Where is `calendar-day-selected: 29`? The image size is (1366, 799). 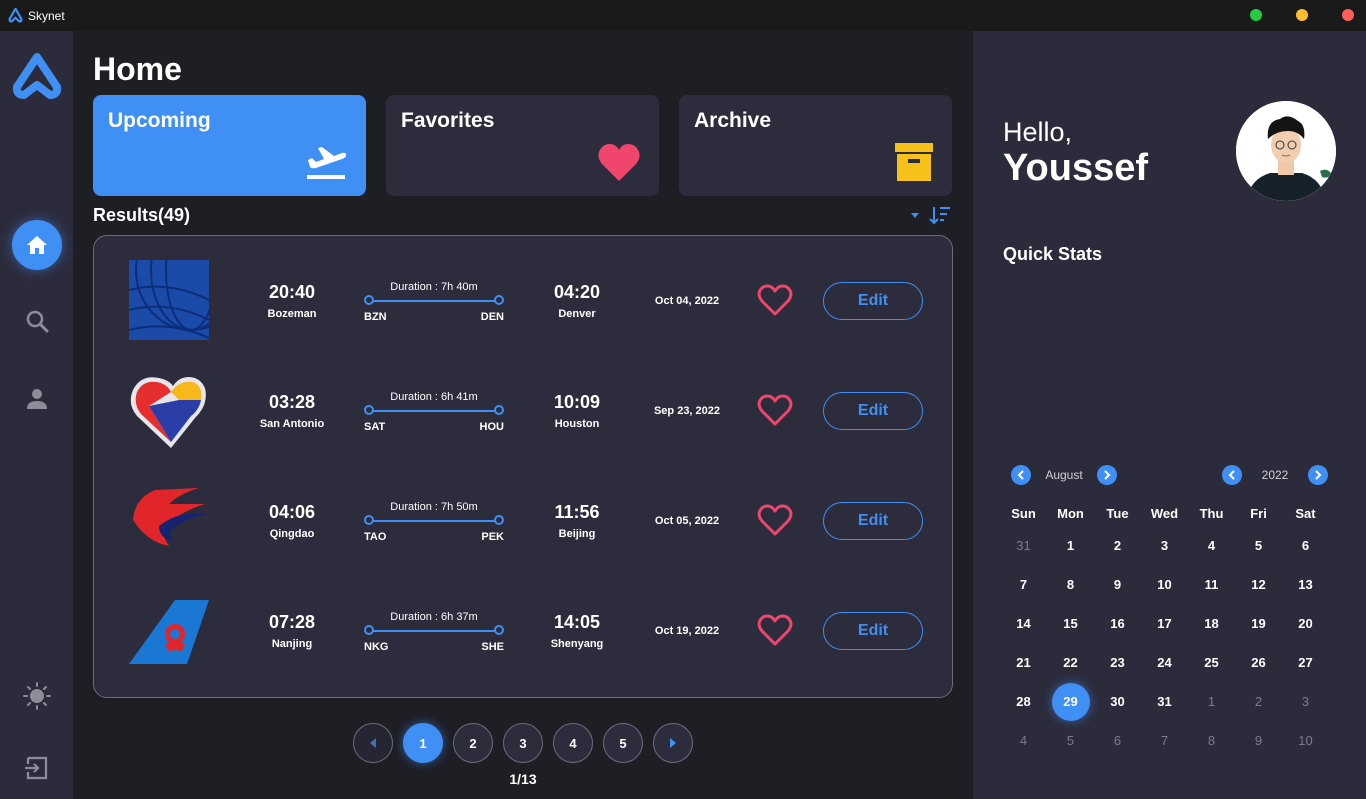 calendar-day-selected: 29 is located at coordinates (1070, 701).